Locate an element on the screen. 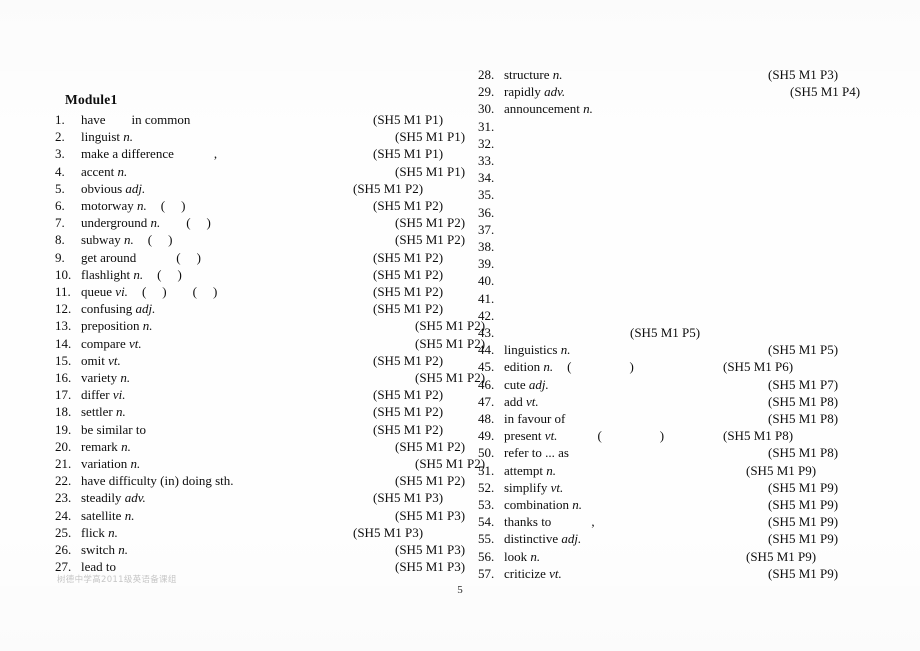 Image resolution: width=920 pixels, height=651 pixels. vocabulary-term: subway n.() is located at coordinates (127, 240).